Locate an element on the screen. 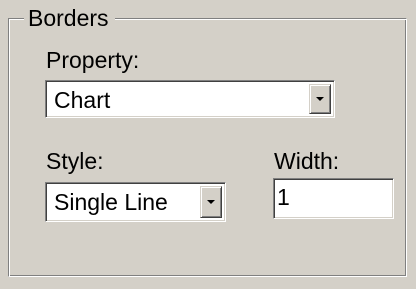  property-label: Property: is located at coordinates (93, 60).